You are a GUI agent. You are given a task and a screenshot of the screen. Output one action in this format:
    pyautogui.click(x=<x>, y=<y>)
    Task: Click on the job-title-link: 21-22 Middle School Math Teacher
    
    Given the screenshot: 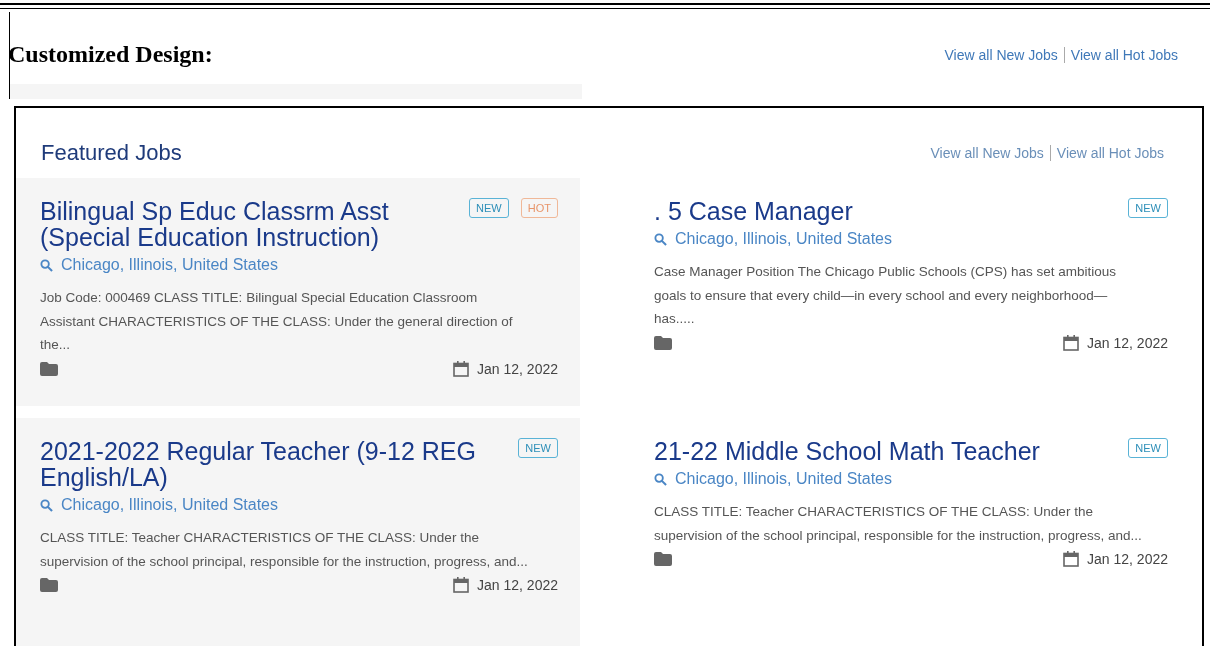 What is the action you would take?
    pyautogui.click(x=847, y=451)
    